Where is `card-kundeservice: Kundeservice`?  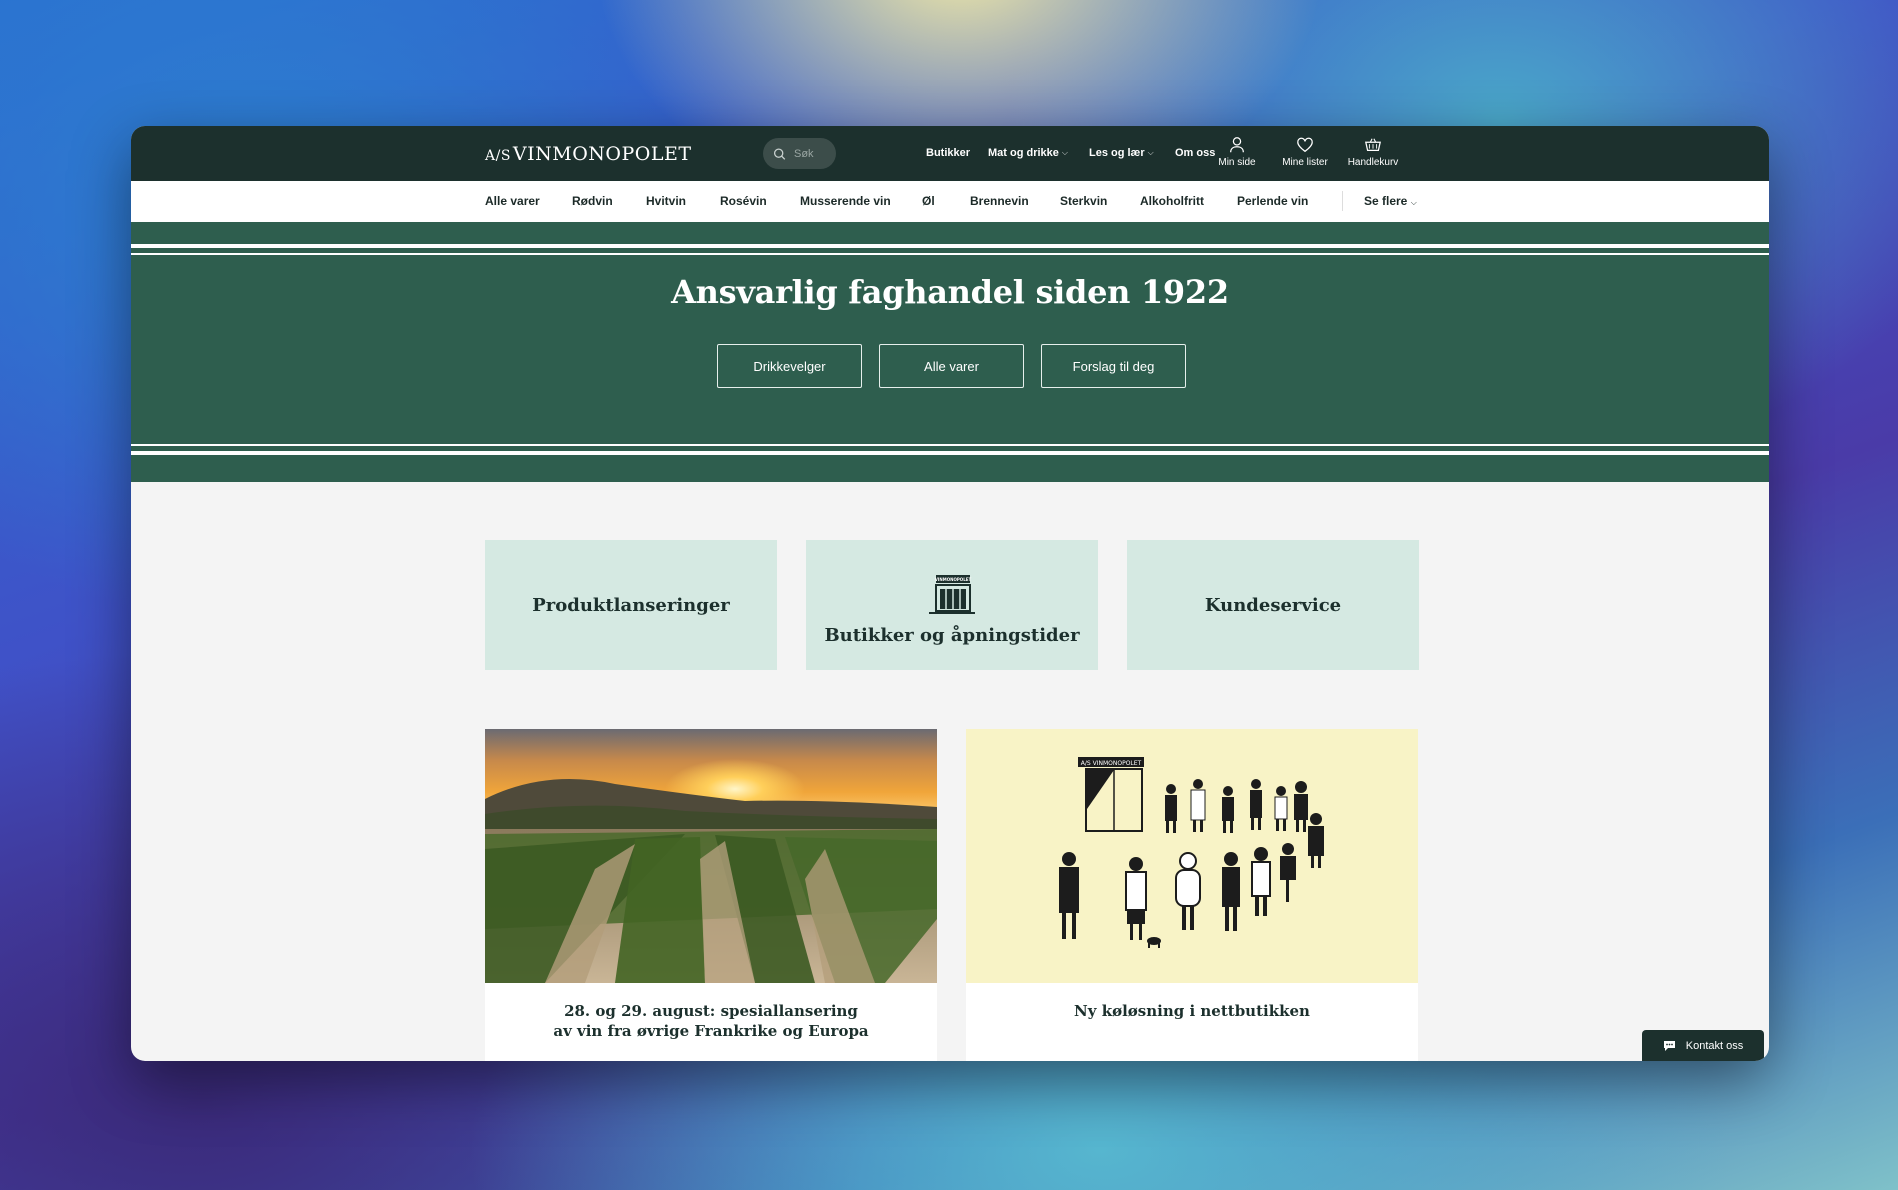 card-kundeservice: Kundeservice is located at coordinates (1273, 605).